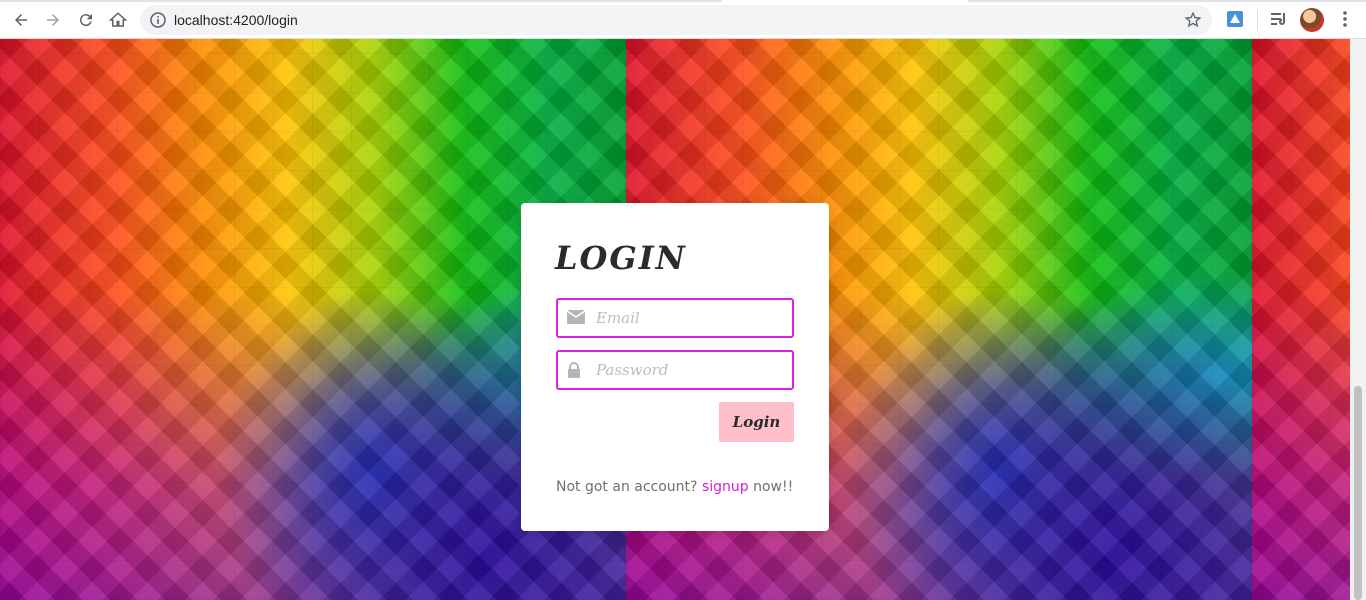  Describe the element at coordinates (53, 20) in the screenshot. I see `forward-arrow-icon` at that location.